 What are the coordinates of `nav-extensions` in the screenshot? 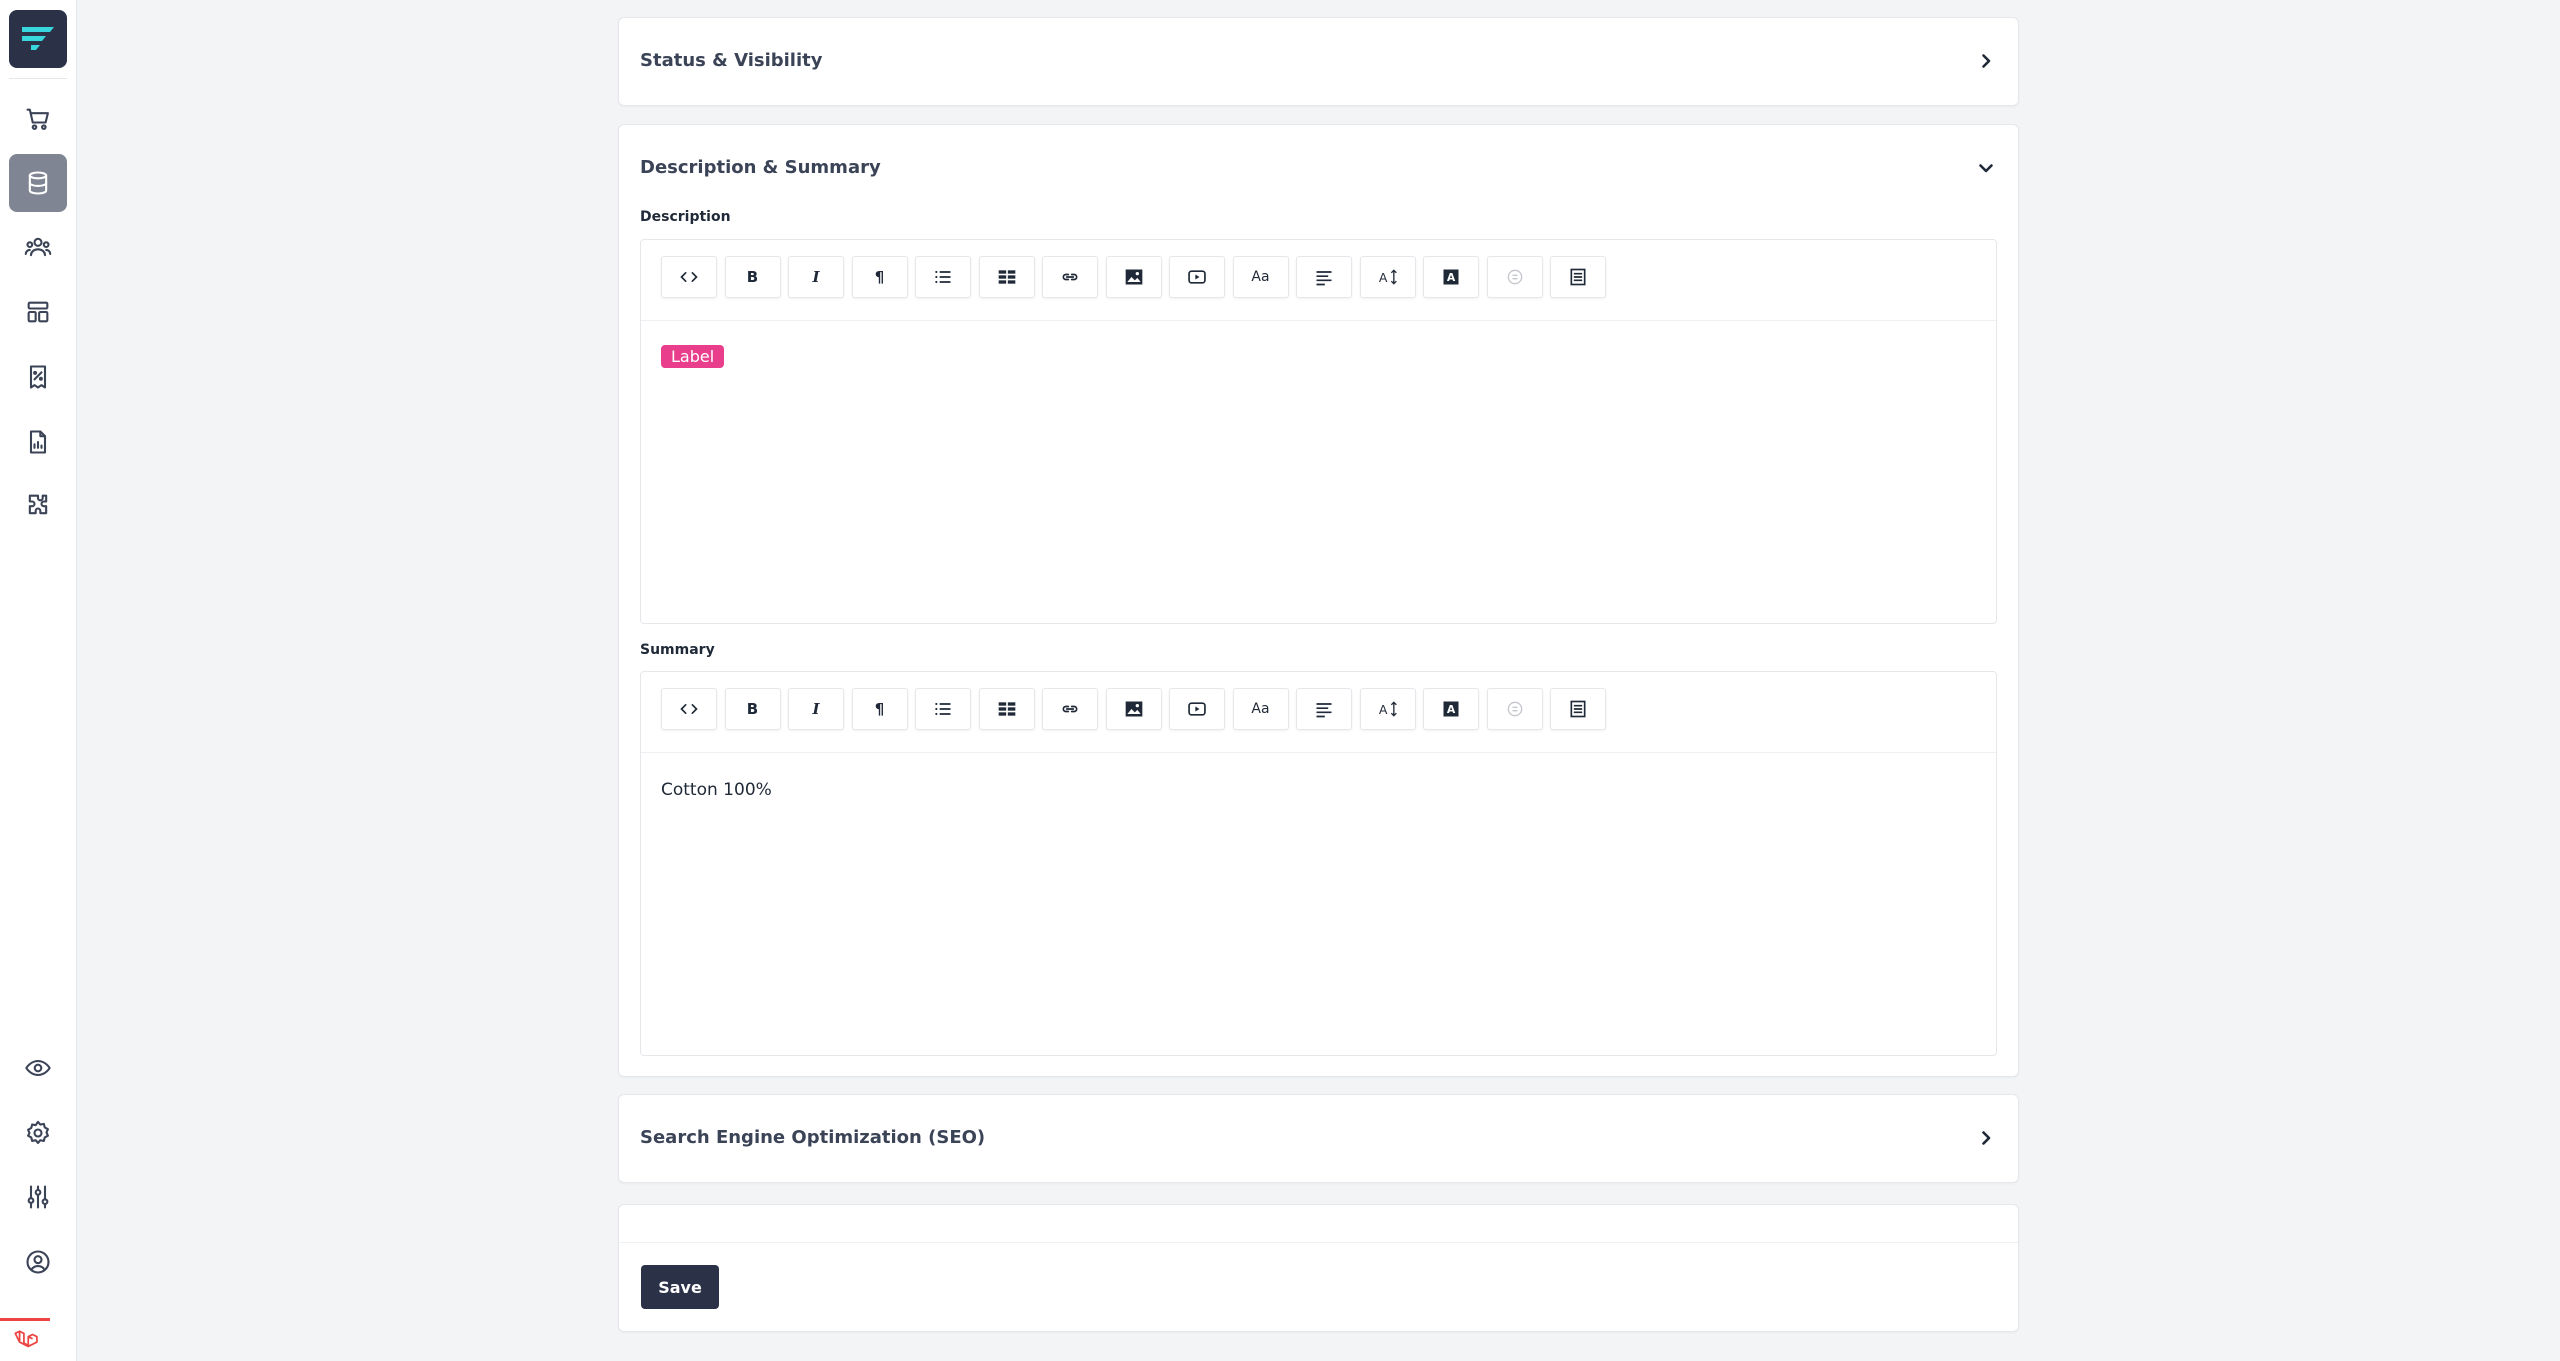 It's located at (38, 505).